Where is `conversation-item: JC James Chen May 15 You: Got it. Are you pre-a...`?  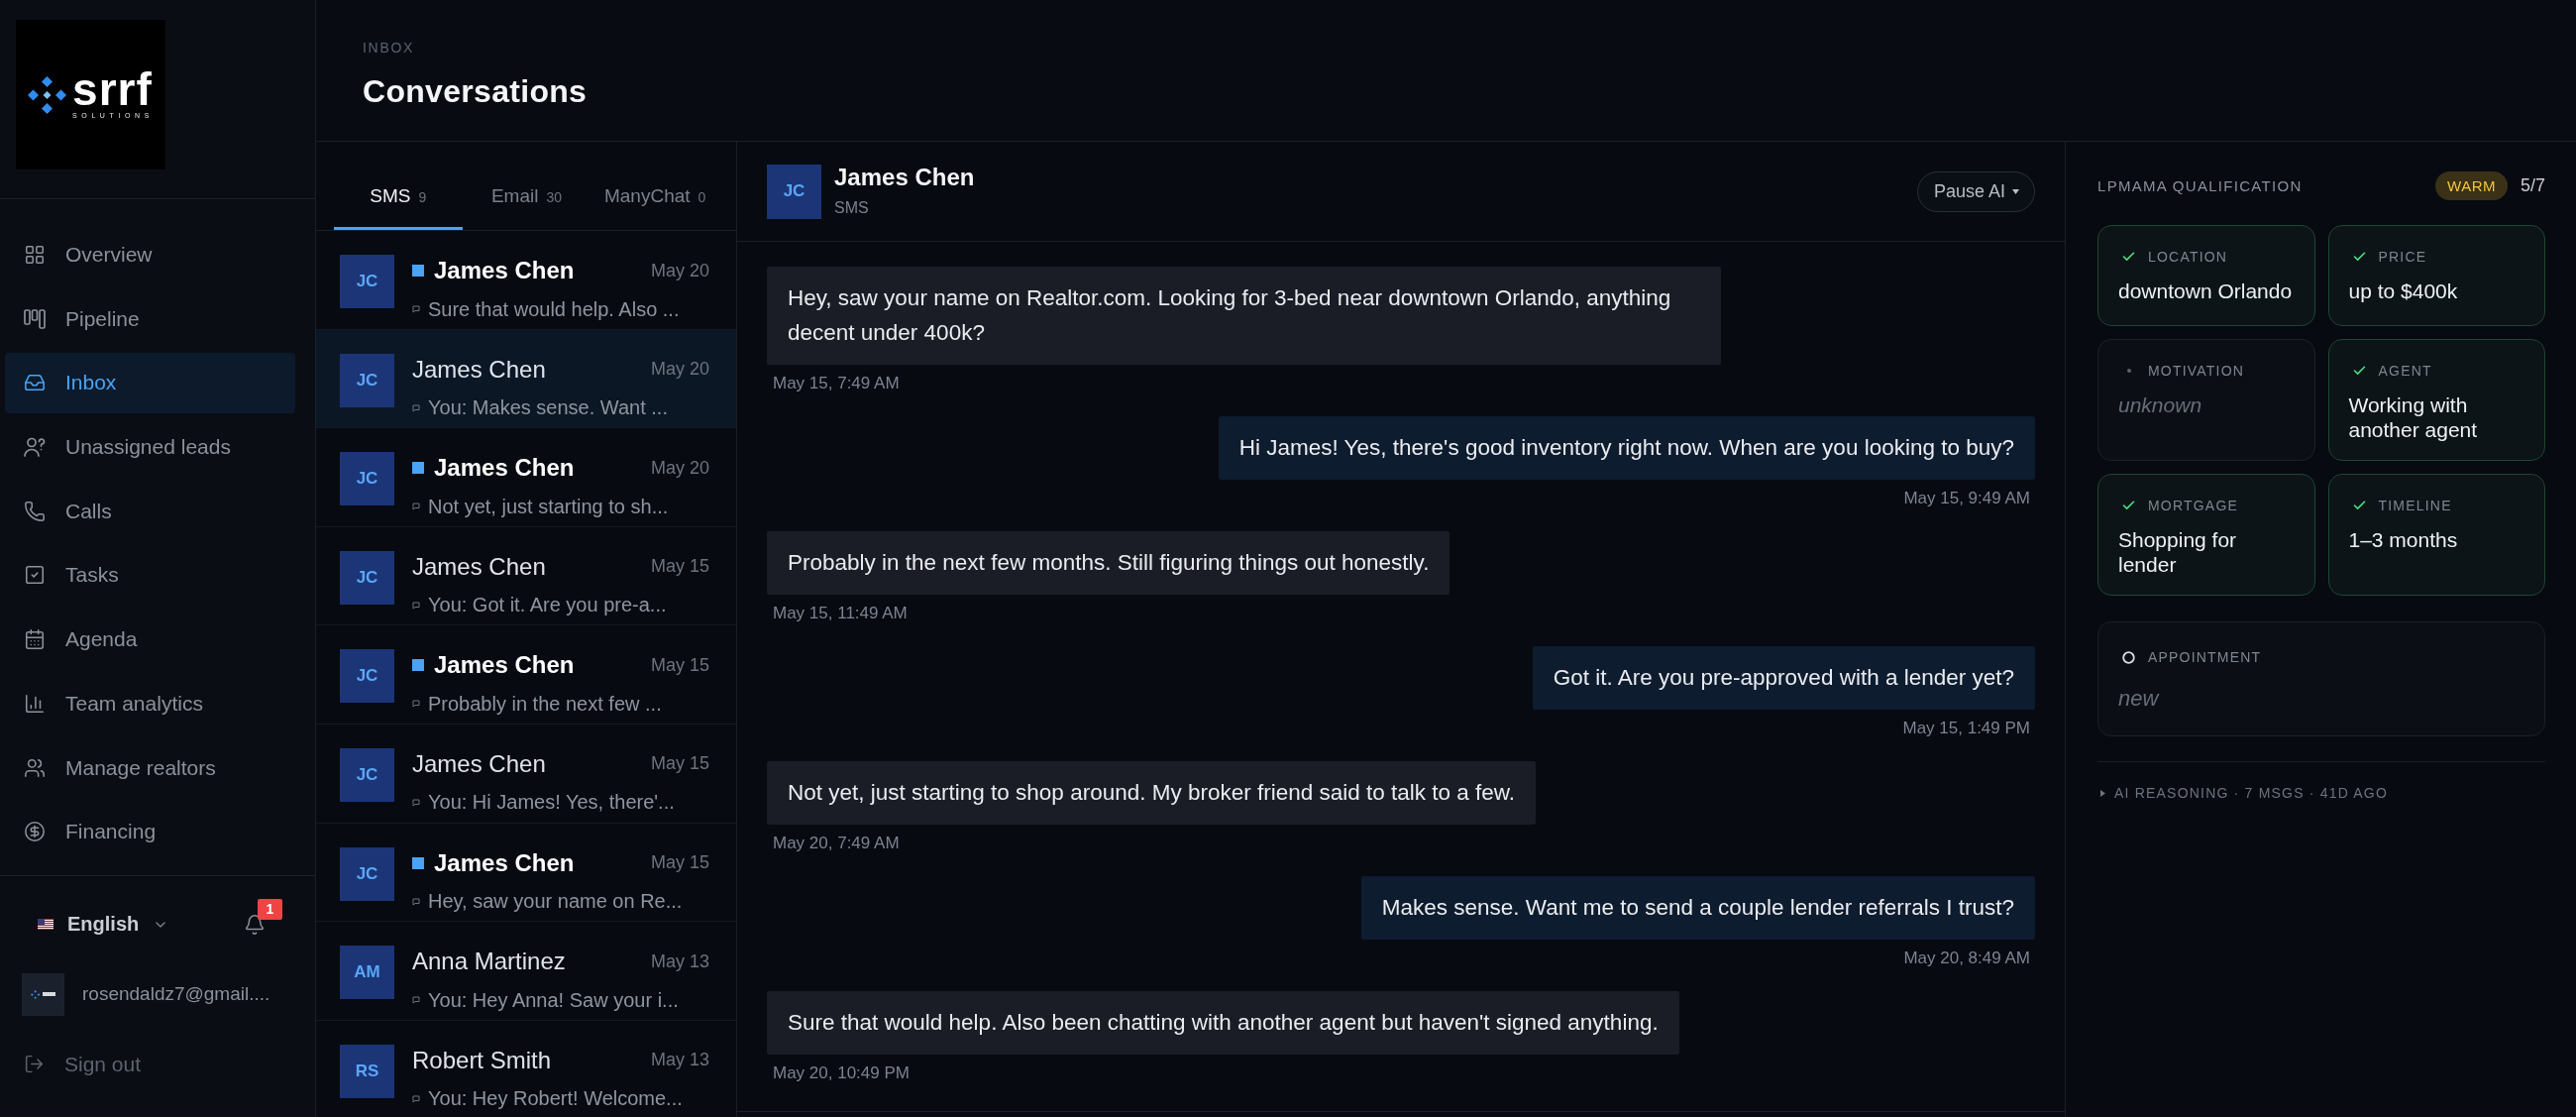 conversation-item: JC James Chen May 15 You: Got it. Are you pre-a... is located at coordinates (526, 576).